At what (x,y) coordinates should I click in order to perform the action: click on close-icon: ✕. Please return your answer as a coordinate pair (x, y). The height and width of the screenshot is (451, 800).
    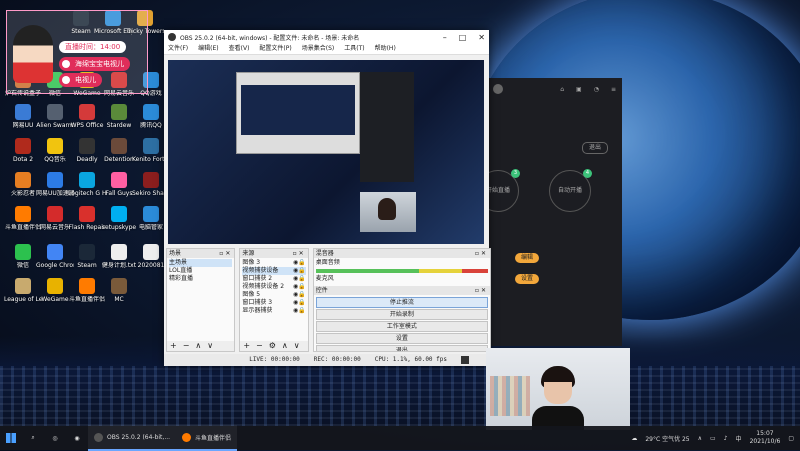
    Looking at the image, I should click on (481, 37).